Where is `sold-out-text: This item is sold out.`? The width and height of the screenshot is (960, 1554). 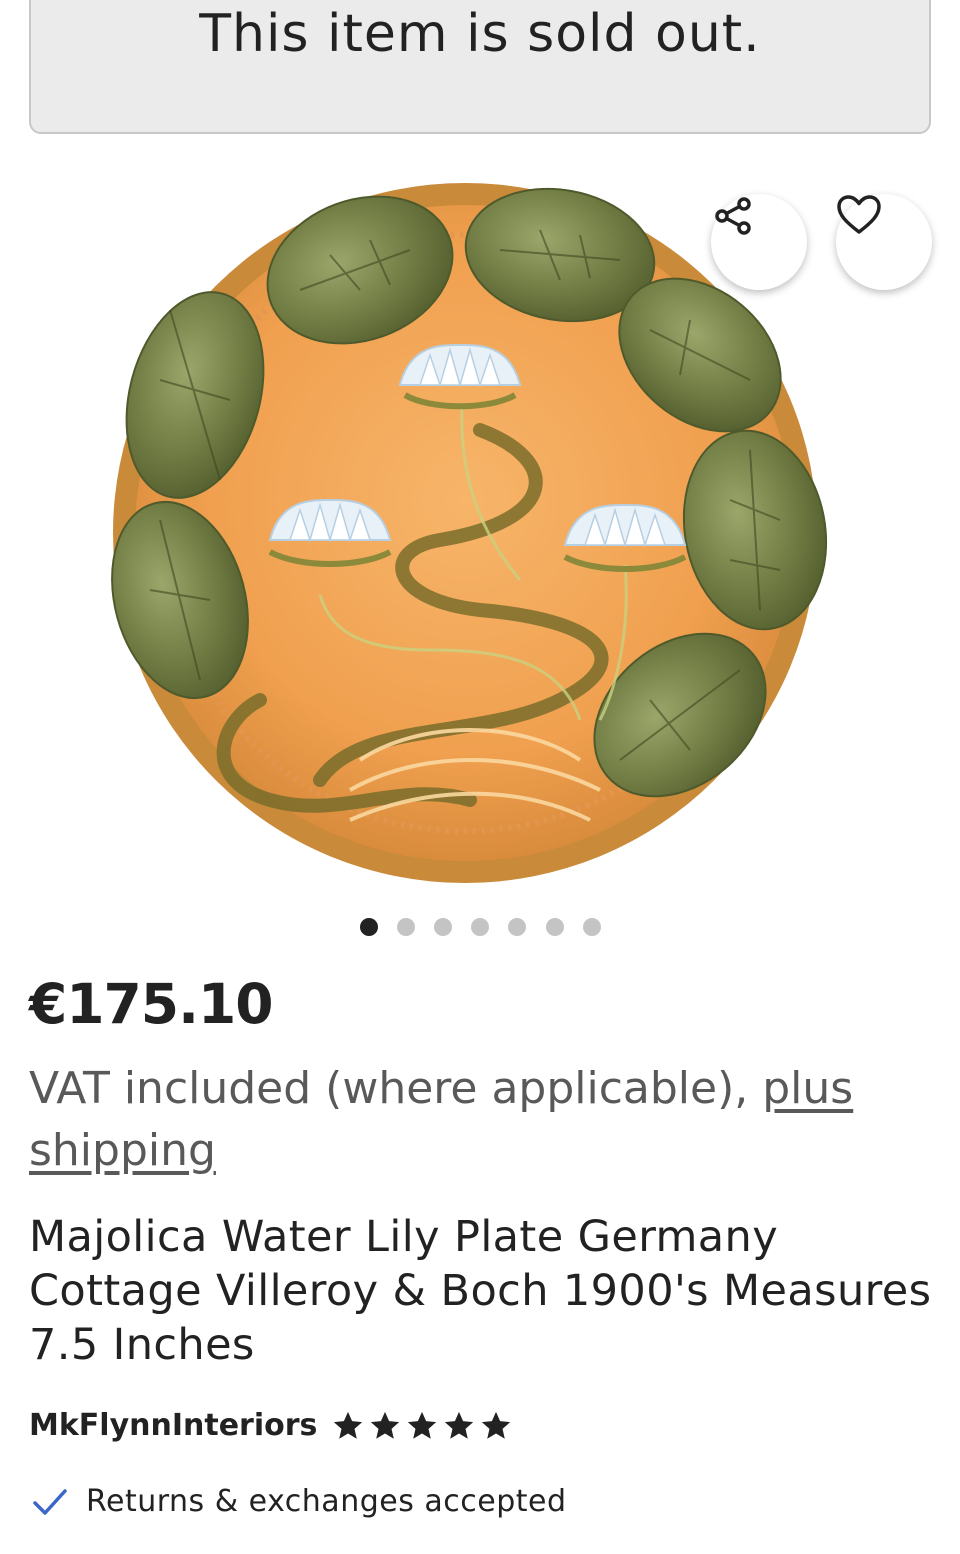
sold-out-text: This item is sold out. is located at coordinates (480, 34).